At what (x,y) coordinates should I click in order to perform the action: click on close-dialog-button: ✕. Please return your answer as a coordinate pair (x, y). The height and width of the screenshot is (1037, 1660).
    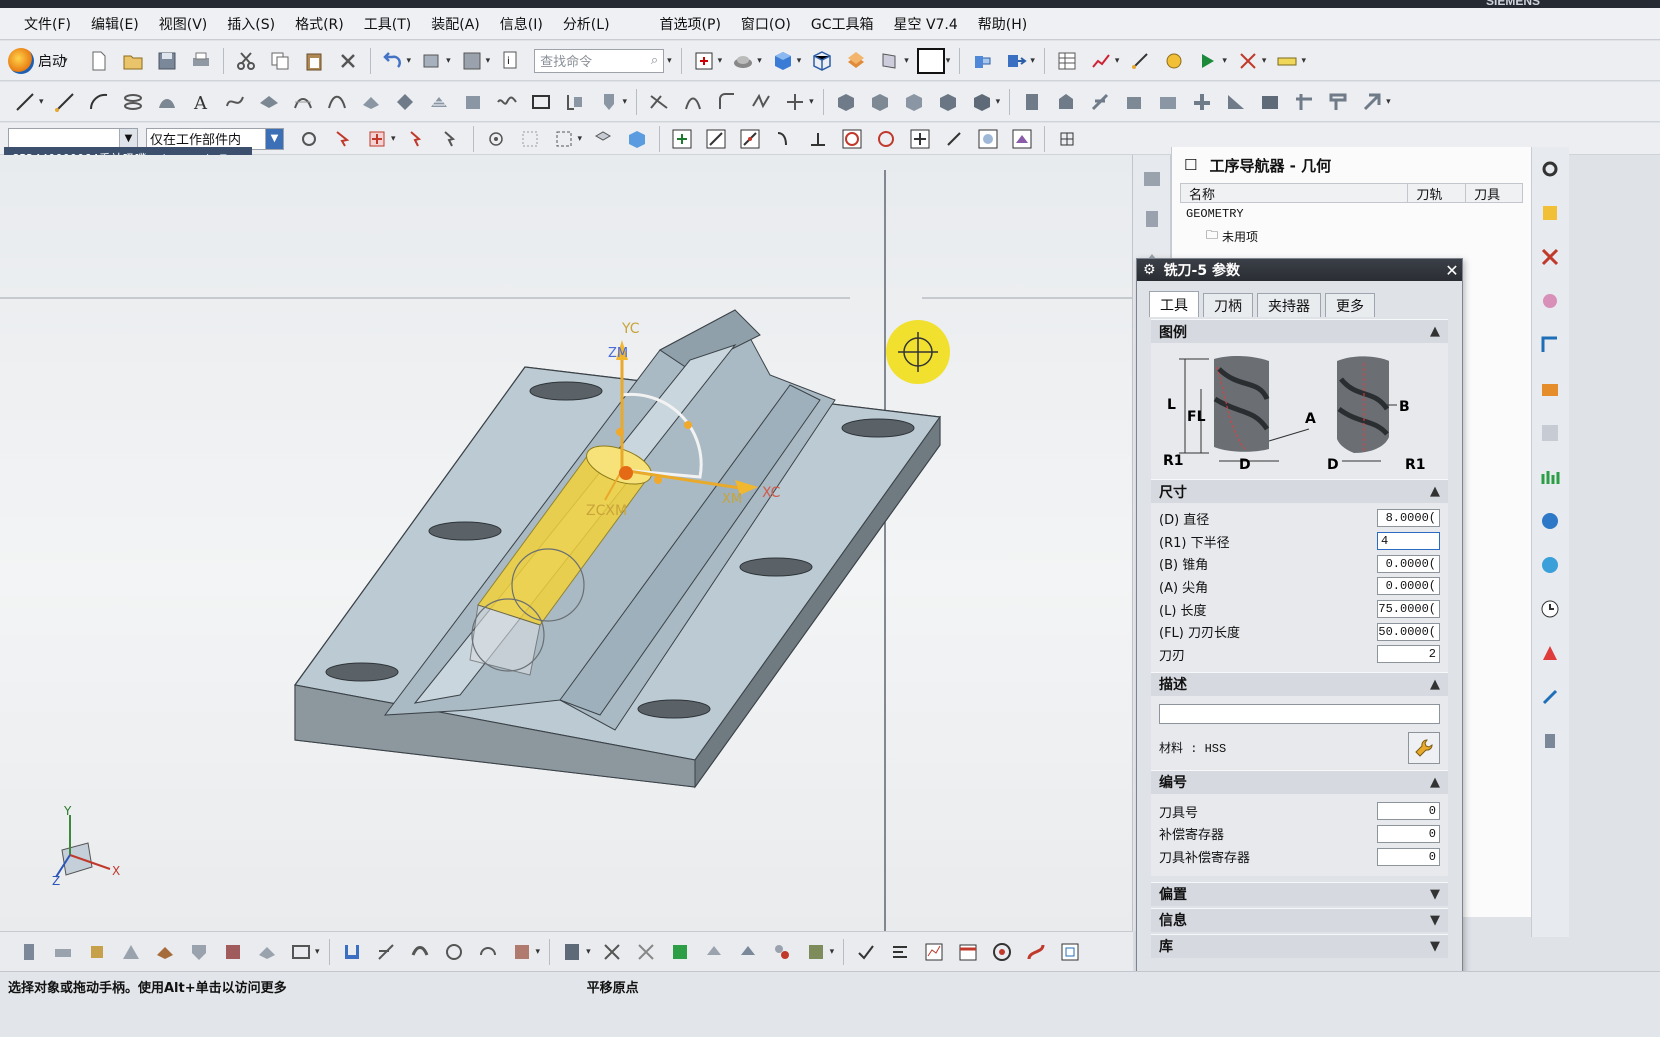
    Looking at the image, I should click on (1452, 270).